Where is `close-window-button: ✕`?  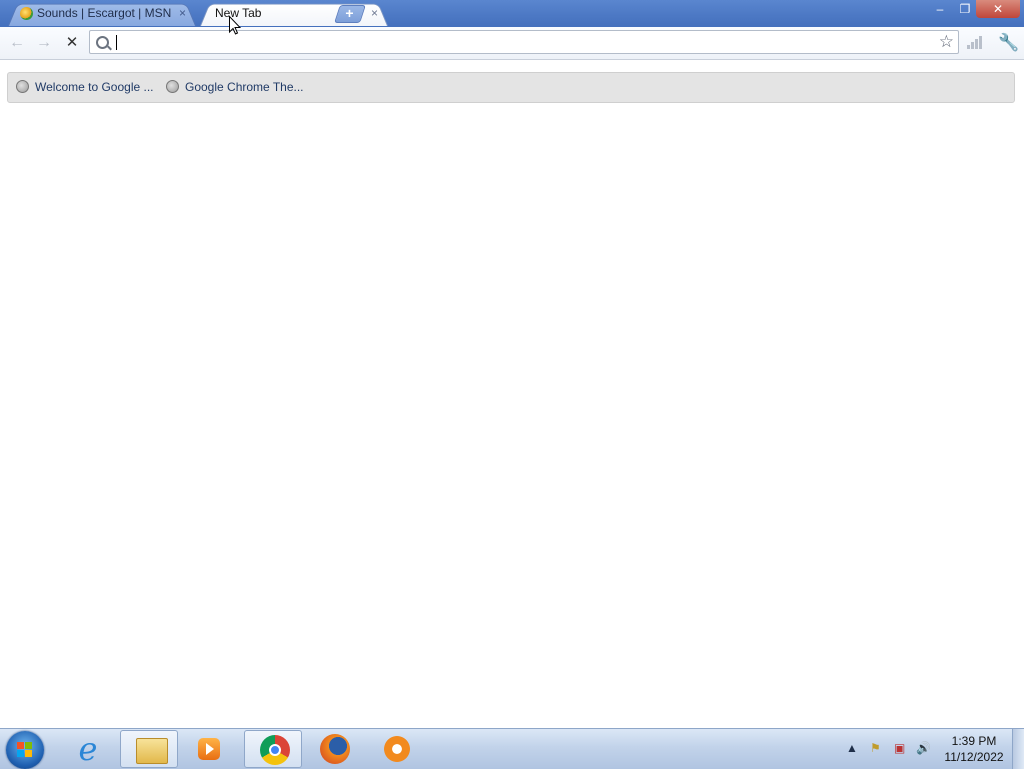
close-window-button: ✕ is located at coordinates (998, 9).